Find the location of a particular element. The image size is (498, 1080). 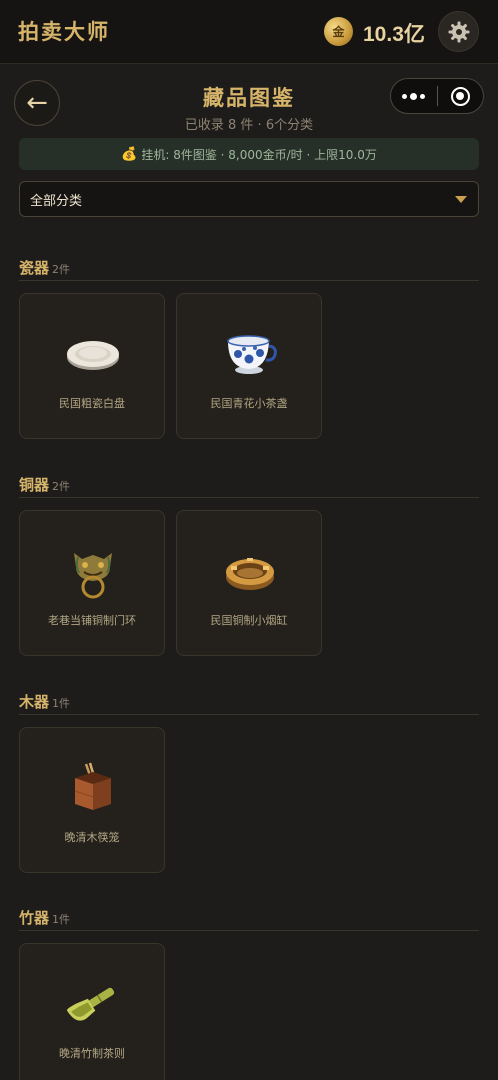

bamboo-tea-scoop-icon is located at coordinates (90, 1004).